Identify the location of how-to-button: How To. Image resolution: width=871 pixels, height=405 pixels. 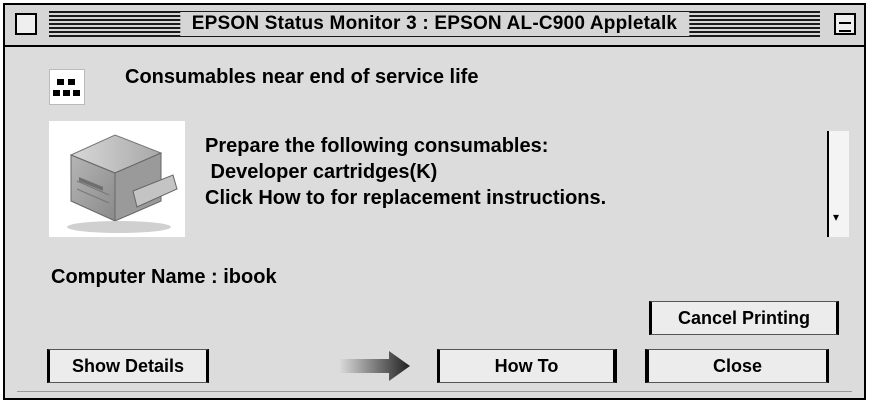
(527, 366).